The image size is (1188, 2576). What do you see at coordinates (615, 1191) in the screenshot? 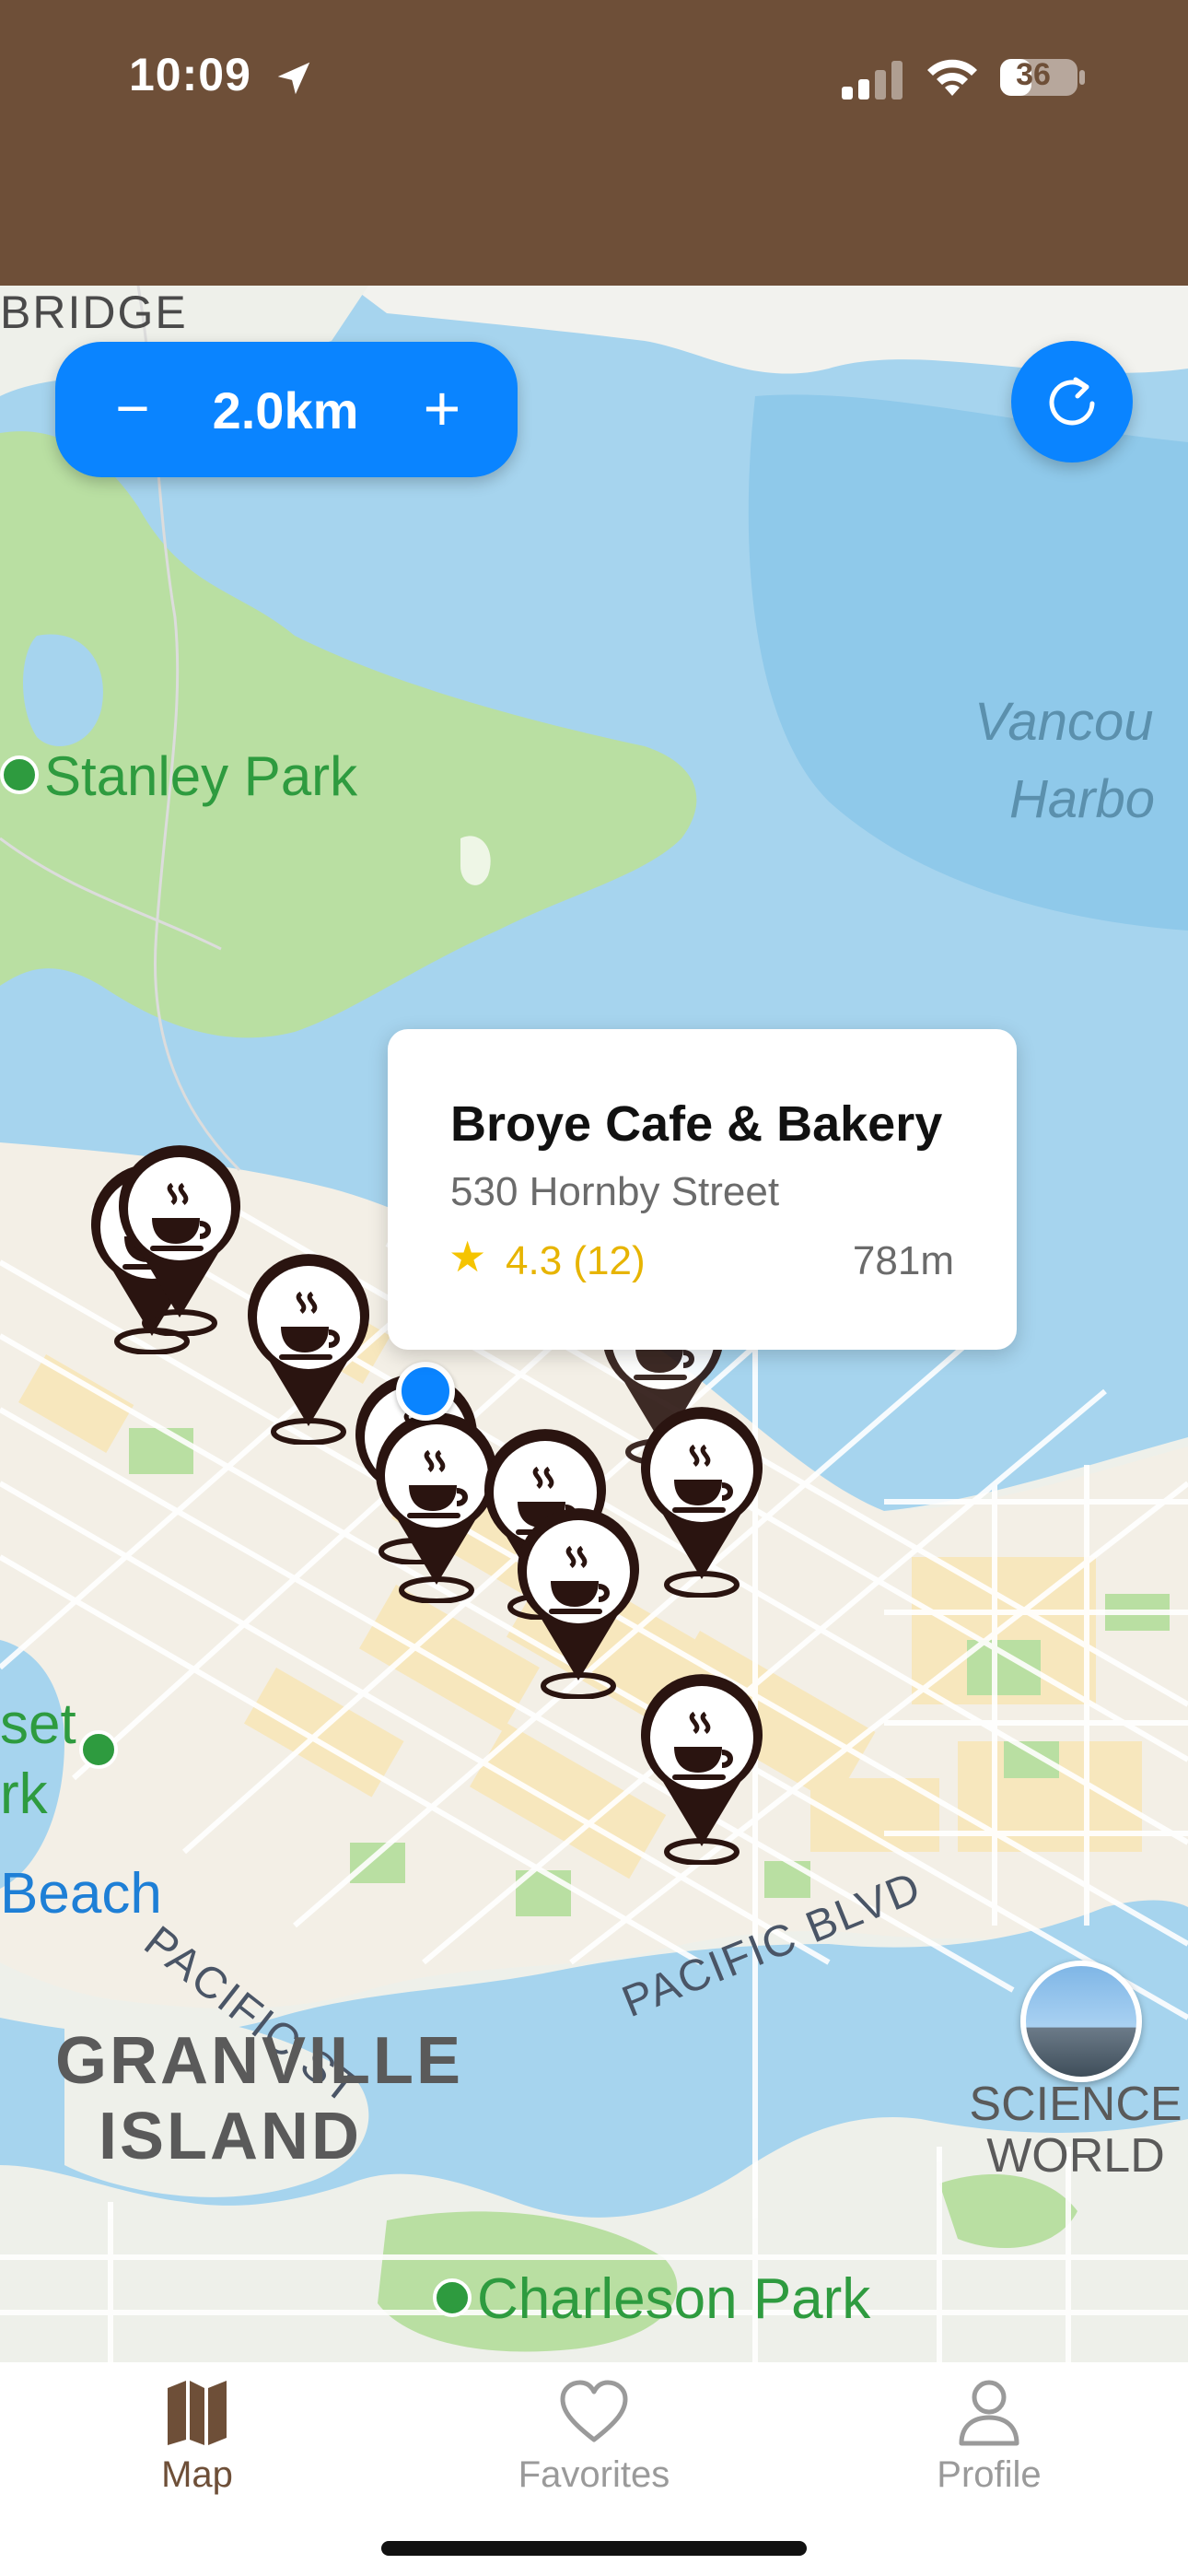
I see `cafe-address: 530 Hornby Street` at bounding box center [615, 1191].